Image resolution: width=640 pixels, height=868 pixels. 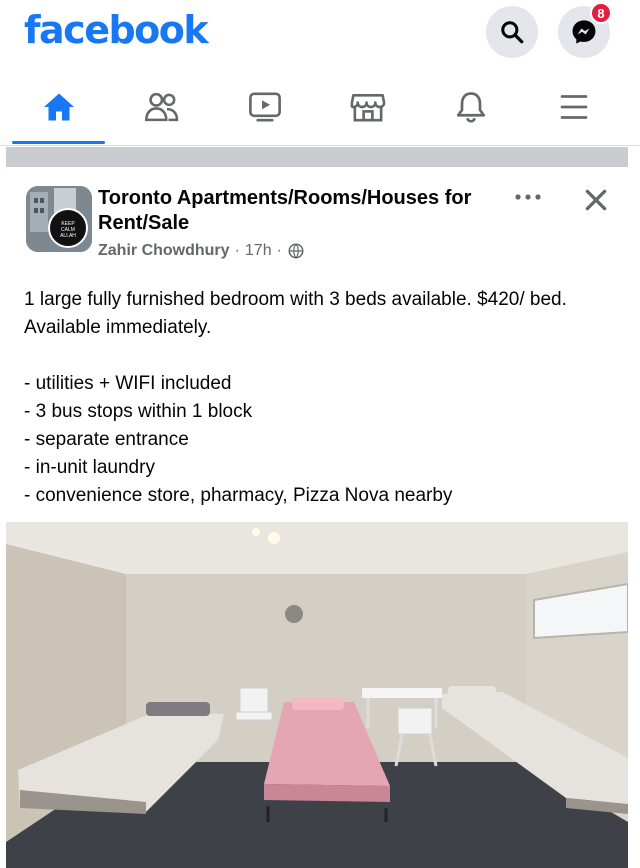 I want to click on close-icon, so click(x=596, y=200).